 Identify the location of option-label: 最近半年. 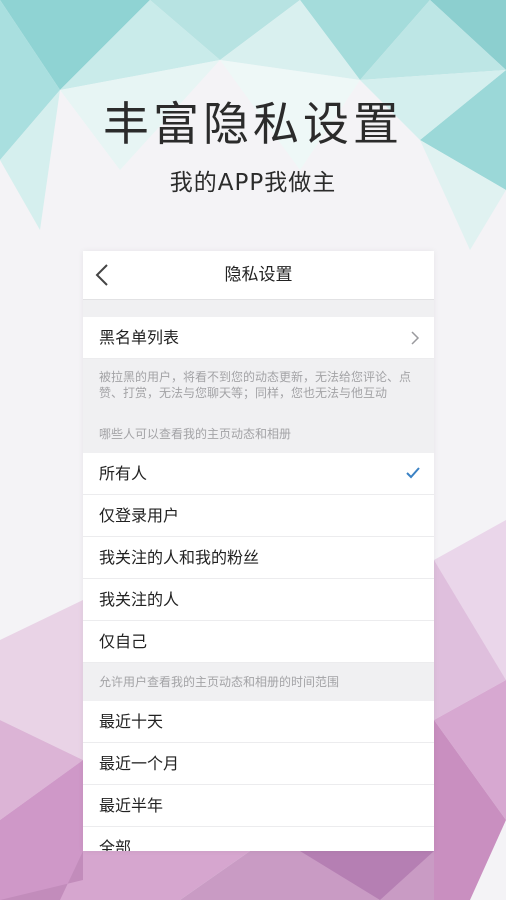
(131, 805).